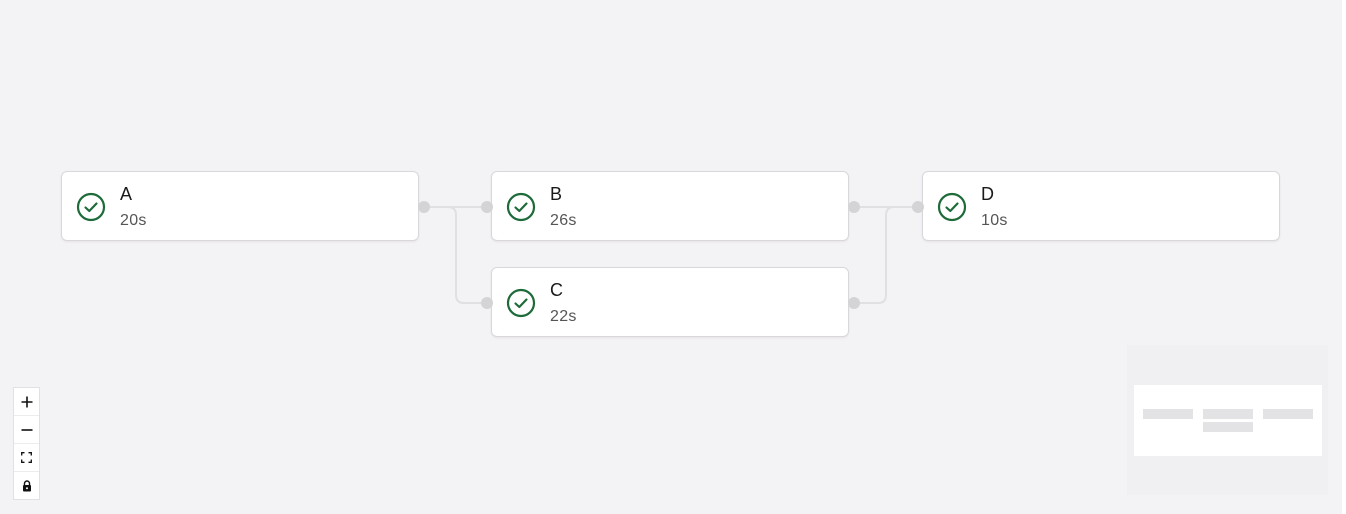 The width and height of the screenshot is (1346, 514). Describe the element at coordinates (1344, 257) in the screenshot. I see `canvas-edge` at that location.